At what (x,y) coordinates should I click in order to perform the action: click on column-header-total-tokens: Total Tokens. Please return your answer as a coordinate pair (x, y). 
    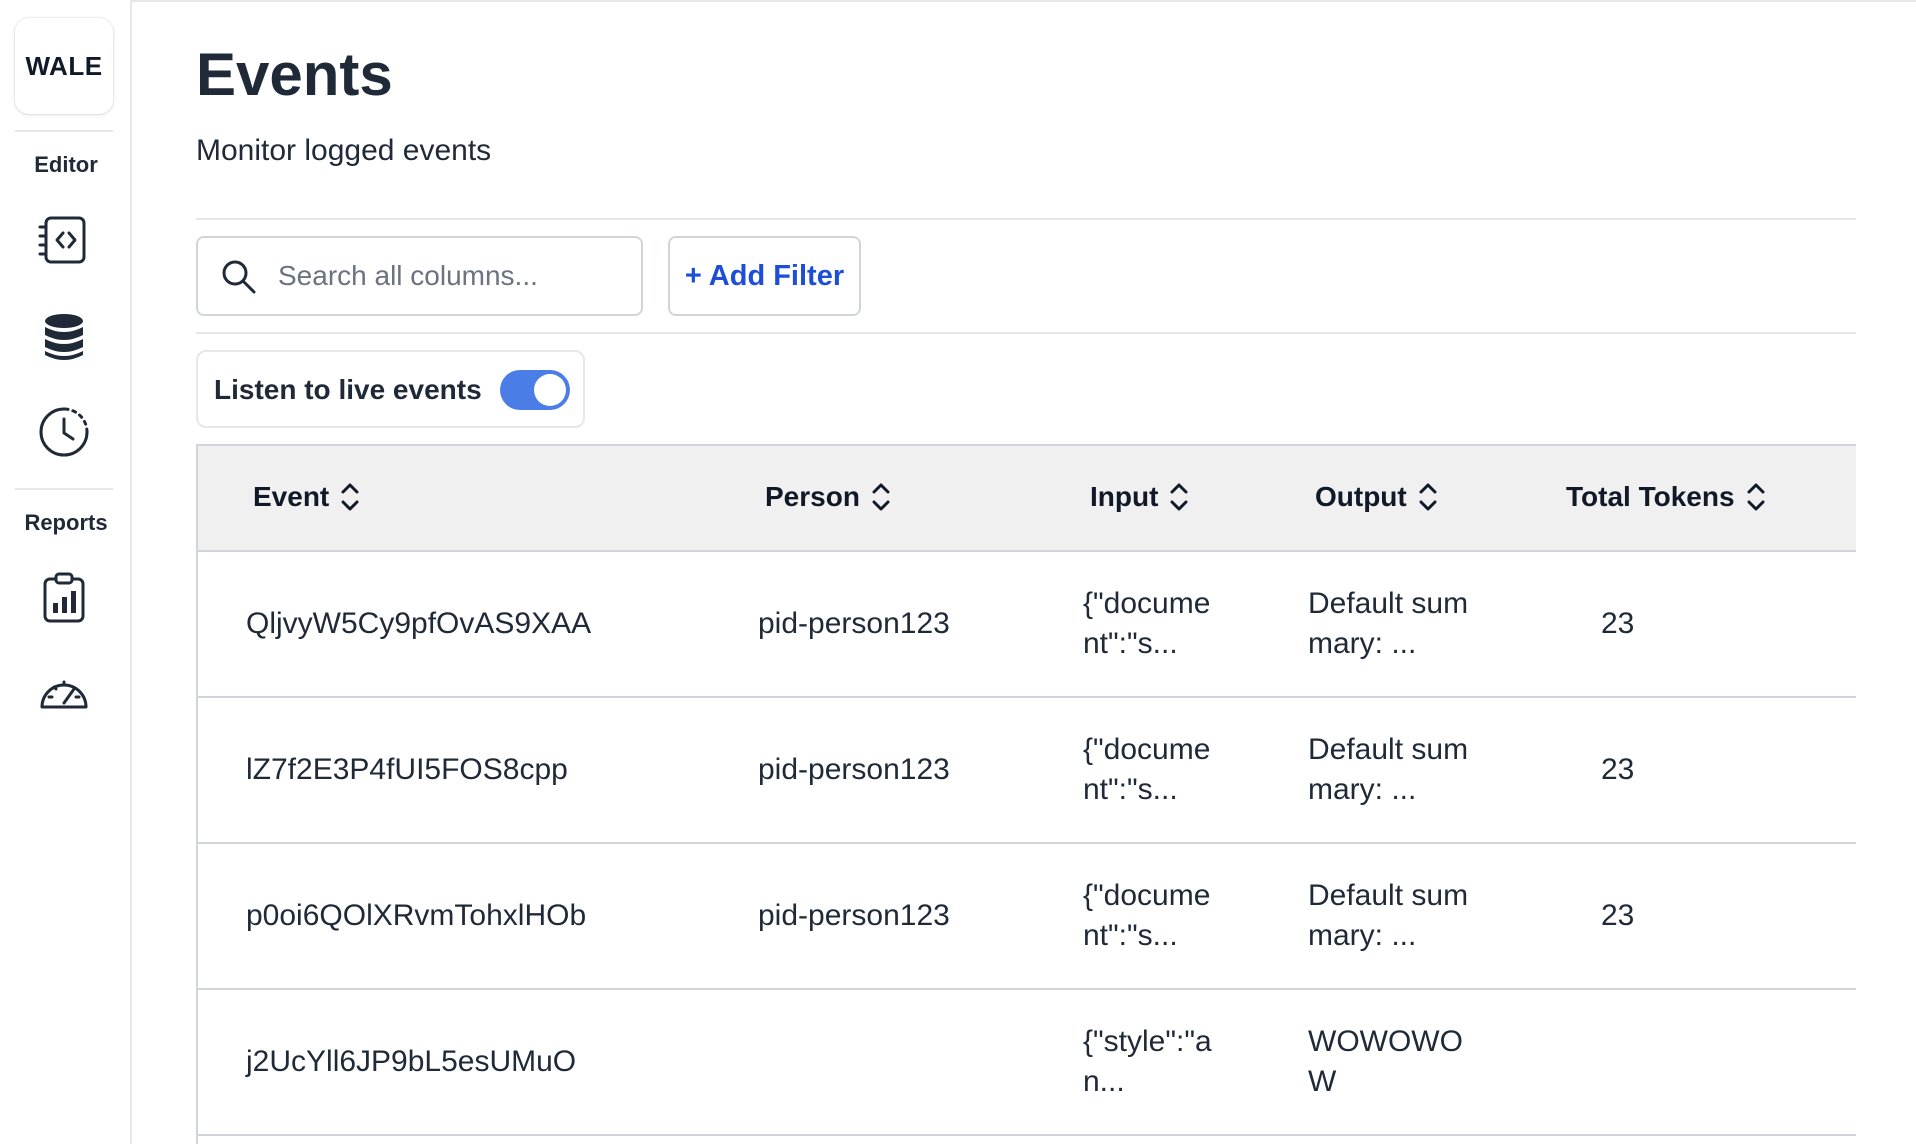
    Looking at the image, I should click on (1666, 497).